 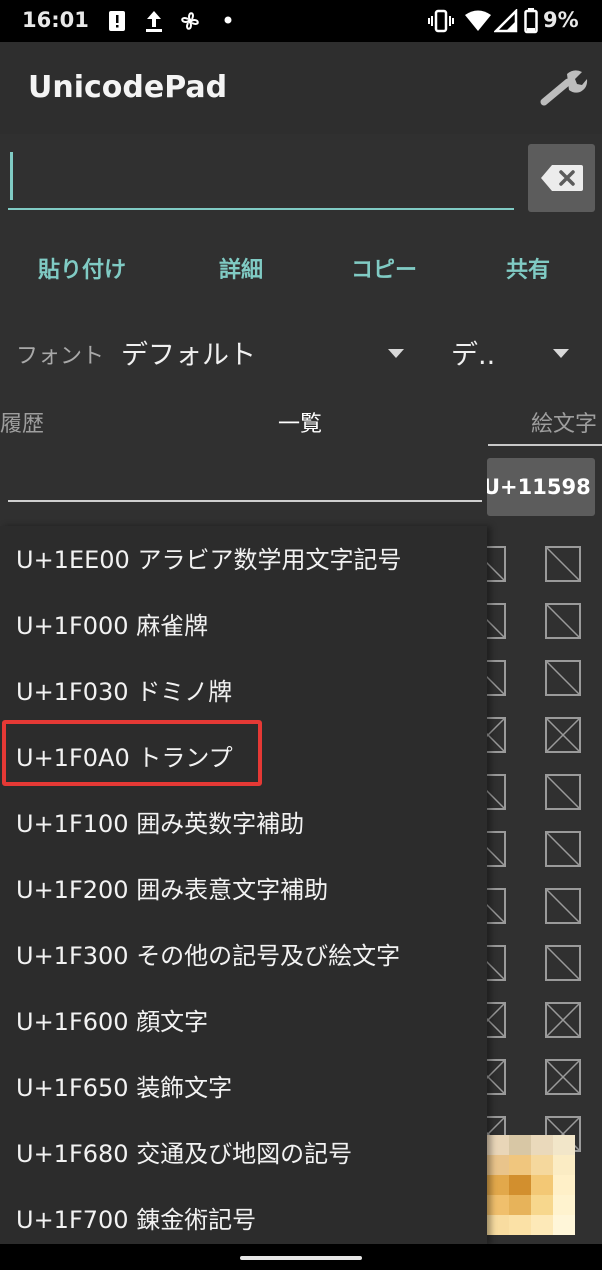 I want to click on details-button: 詳細, so click(x=241, y=268).